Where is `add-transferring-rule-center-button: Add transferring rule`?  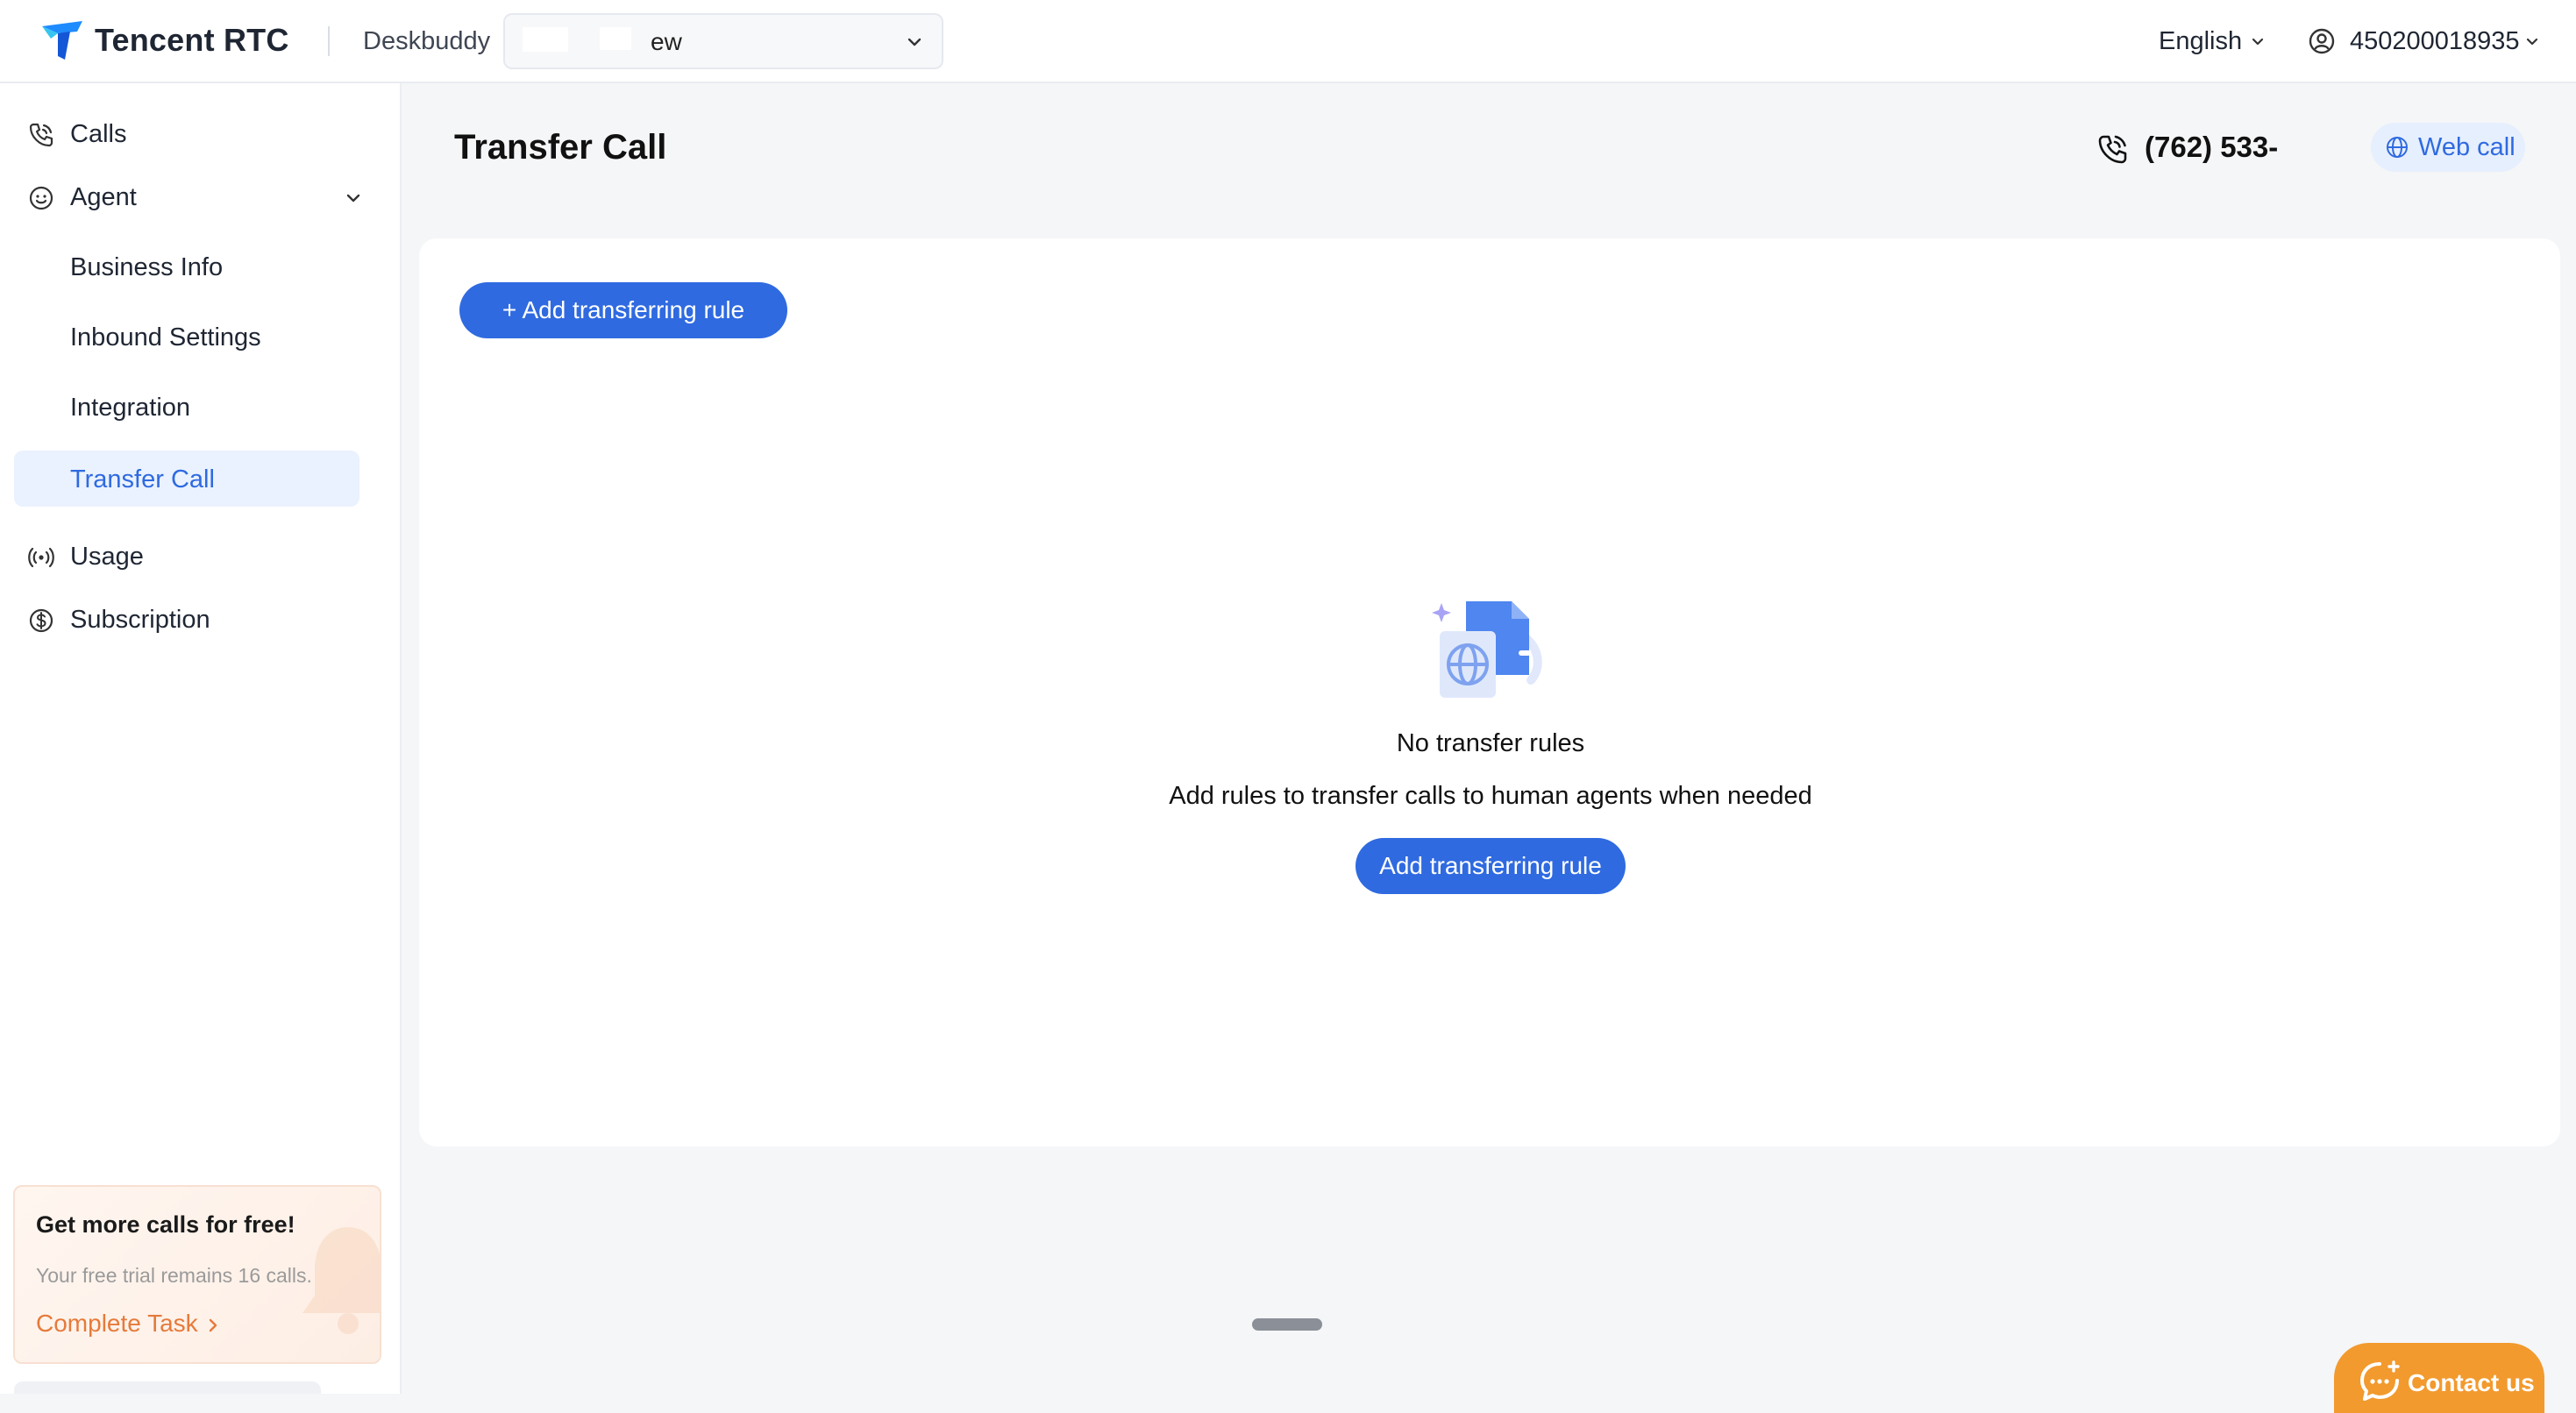
add-transferring-rule-center-button: Add transferring rule is located at coordinates (1491, 866).